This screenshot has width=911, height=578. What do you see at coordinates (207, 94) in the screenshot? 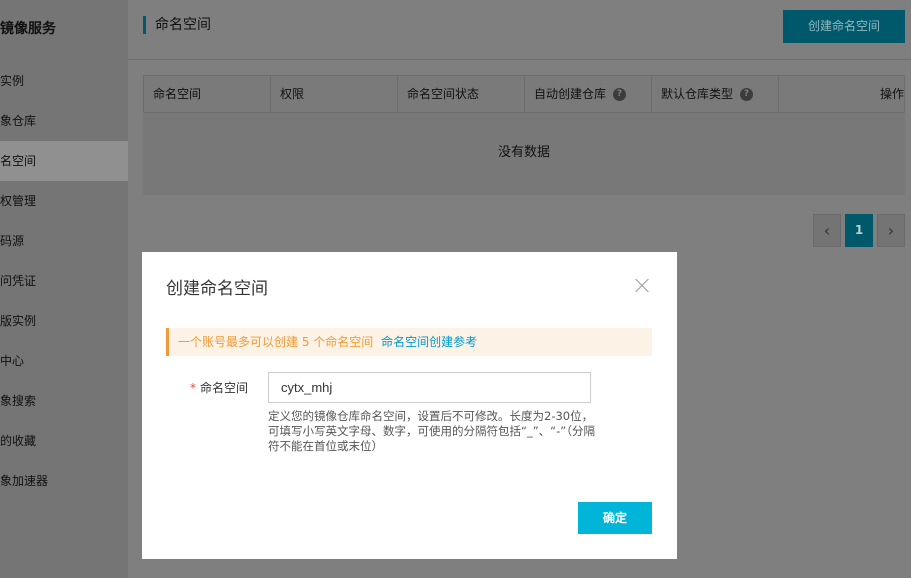
I see `column-namespace: 命名空间` at bounding box center [207, 94].